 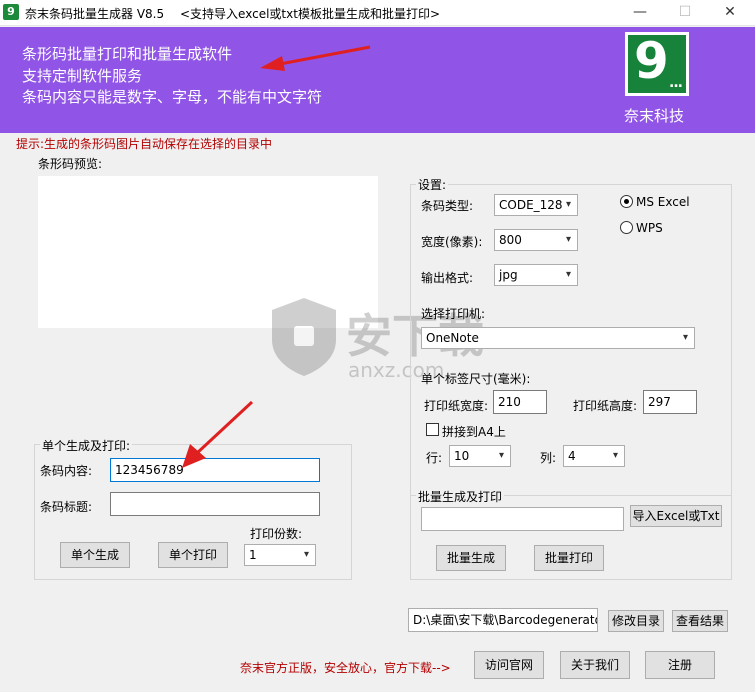 What do you see at coordinates (626, 227) in the screenshot?
I see `wps-radio` at bounding box center [626, 227].